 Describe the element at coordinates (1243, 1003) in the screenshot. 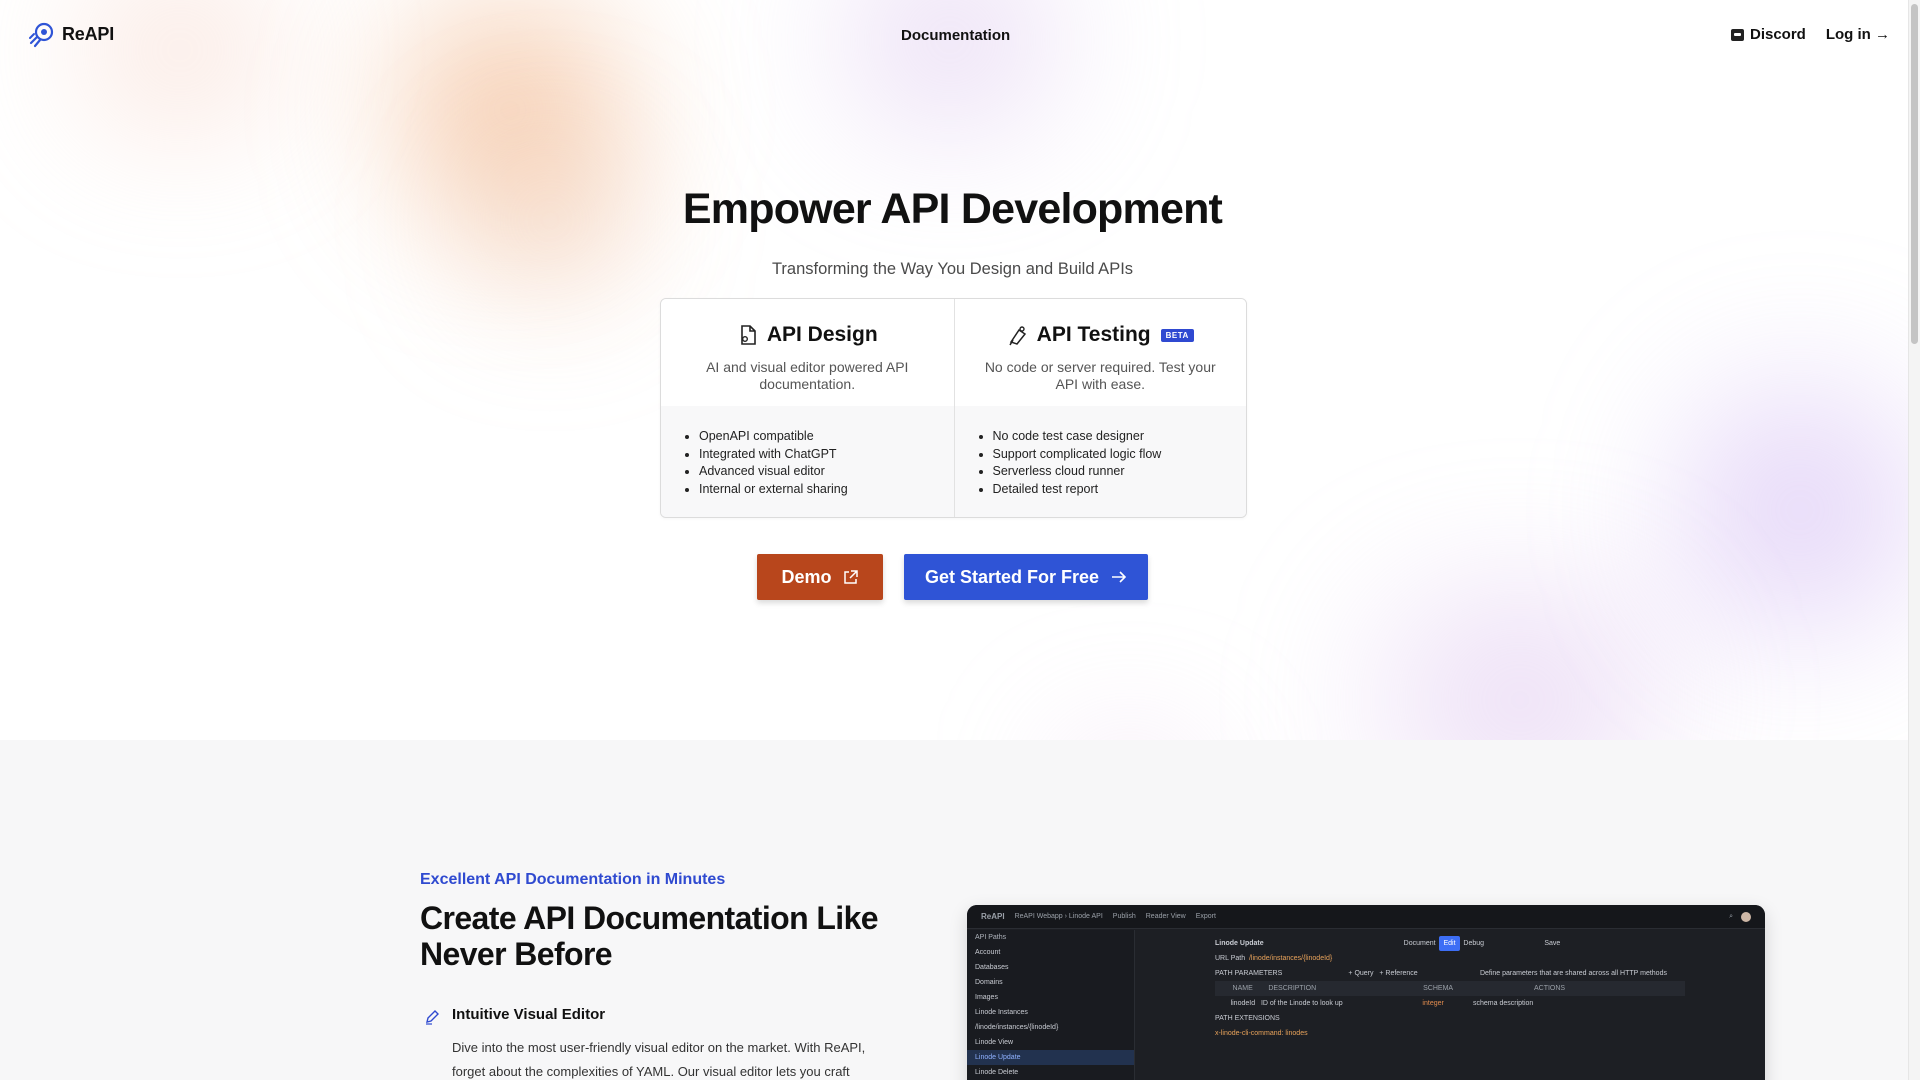

I see `mock-param-name: linodeId` at that location.